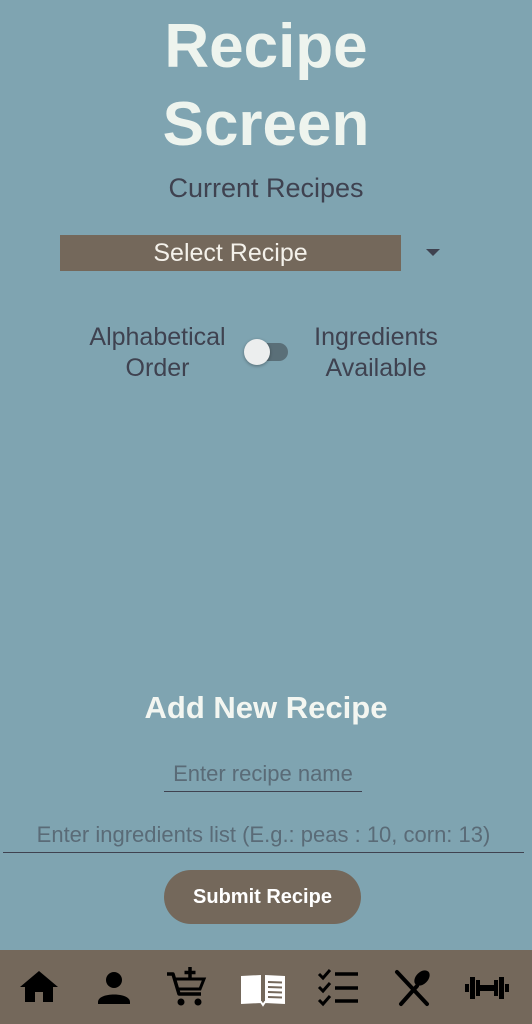  What do you see at coordinates (157, 353) in the screenshot?
I see `alphabetical-order-label: Alphabetical Order` at bounding box center [157, 353].